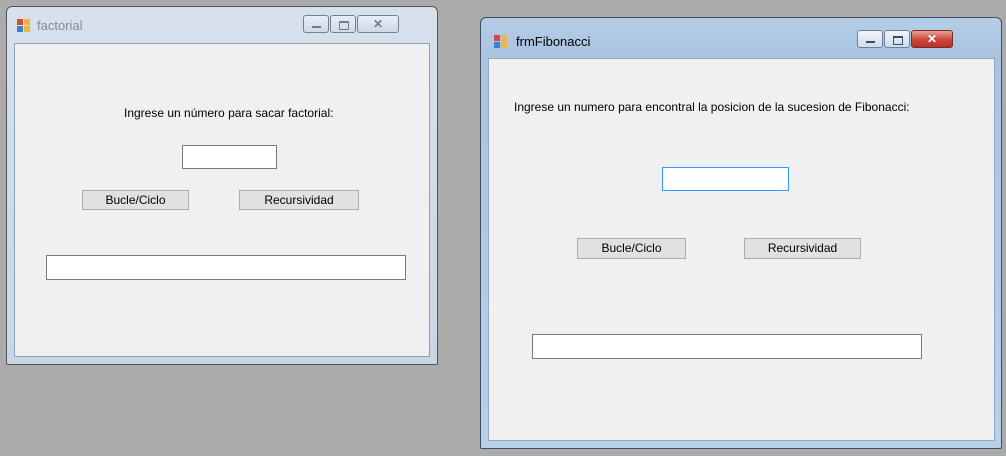  I want to click on window-title: factorial, so click(60, 25).